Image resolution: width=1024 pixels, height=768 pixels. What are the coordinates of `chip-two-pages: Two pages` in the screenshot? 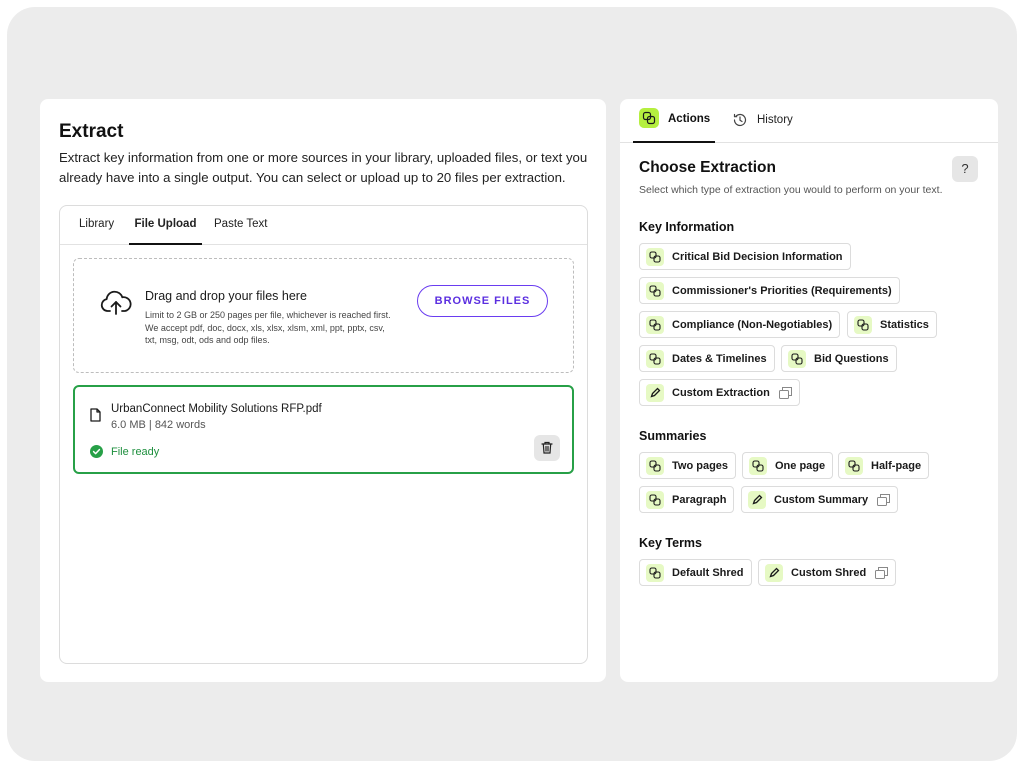 It's located at (688, 465).